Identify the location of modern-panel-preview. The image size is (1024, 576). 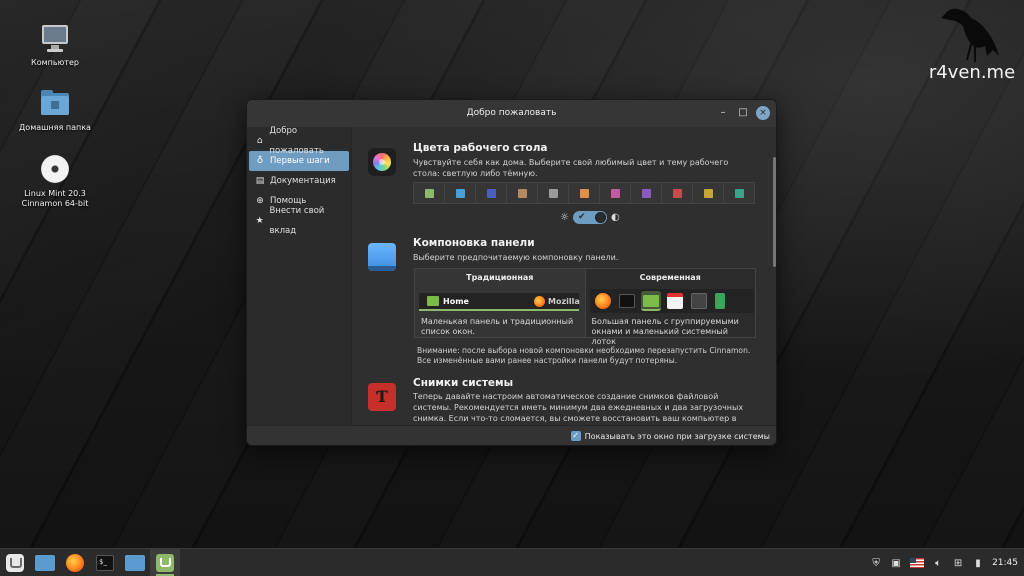
(671, 301).